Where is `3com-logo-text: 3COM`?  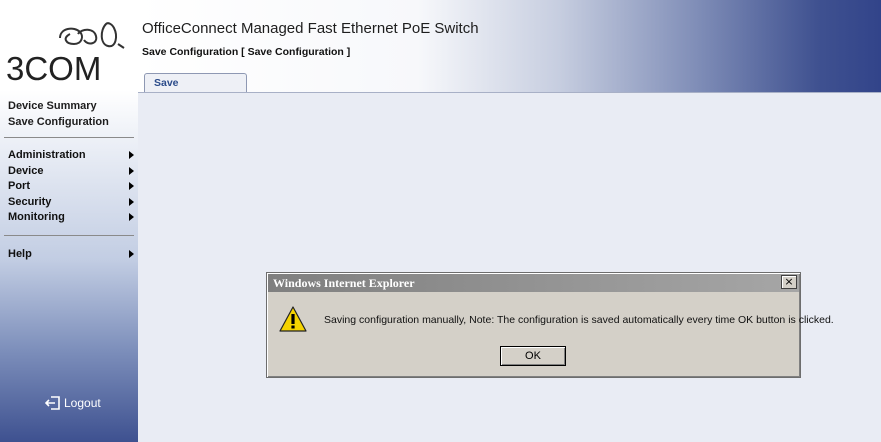 3com-logo-text: 3COM is located at coordinates (54, 68).